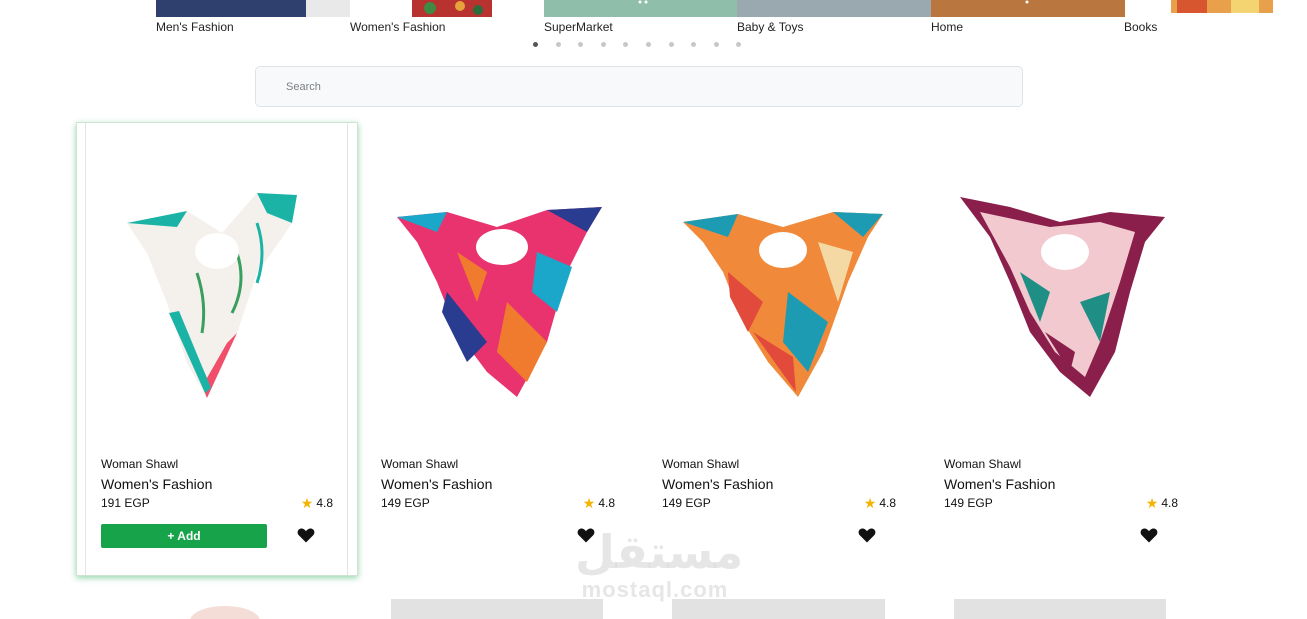 The width and height of the screenshot is (1307, 619). Describe the element at coordinates (1028, 20) in the screenshot. I see `category-home: Home` at that location.